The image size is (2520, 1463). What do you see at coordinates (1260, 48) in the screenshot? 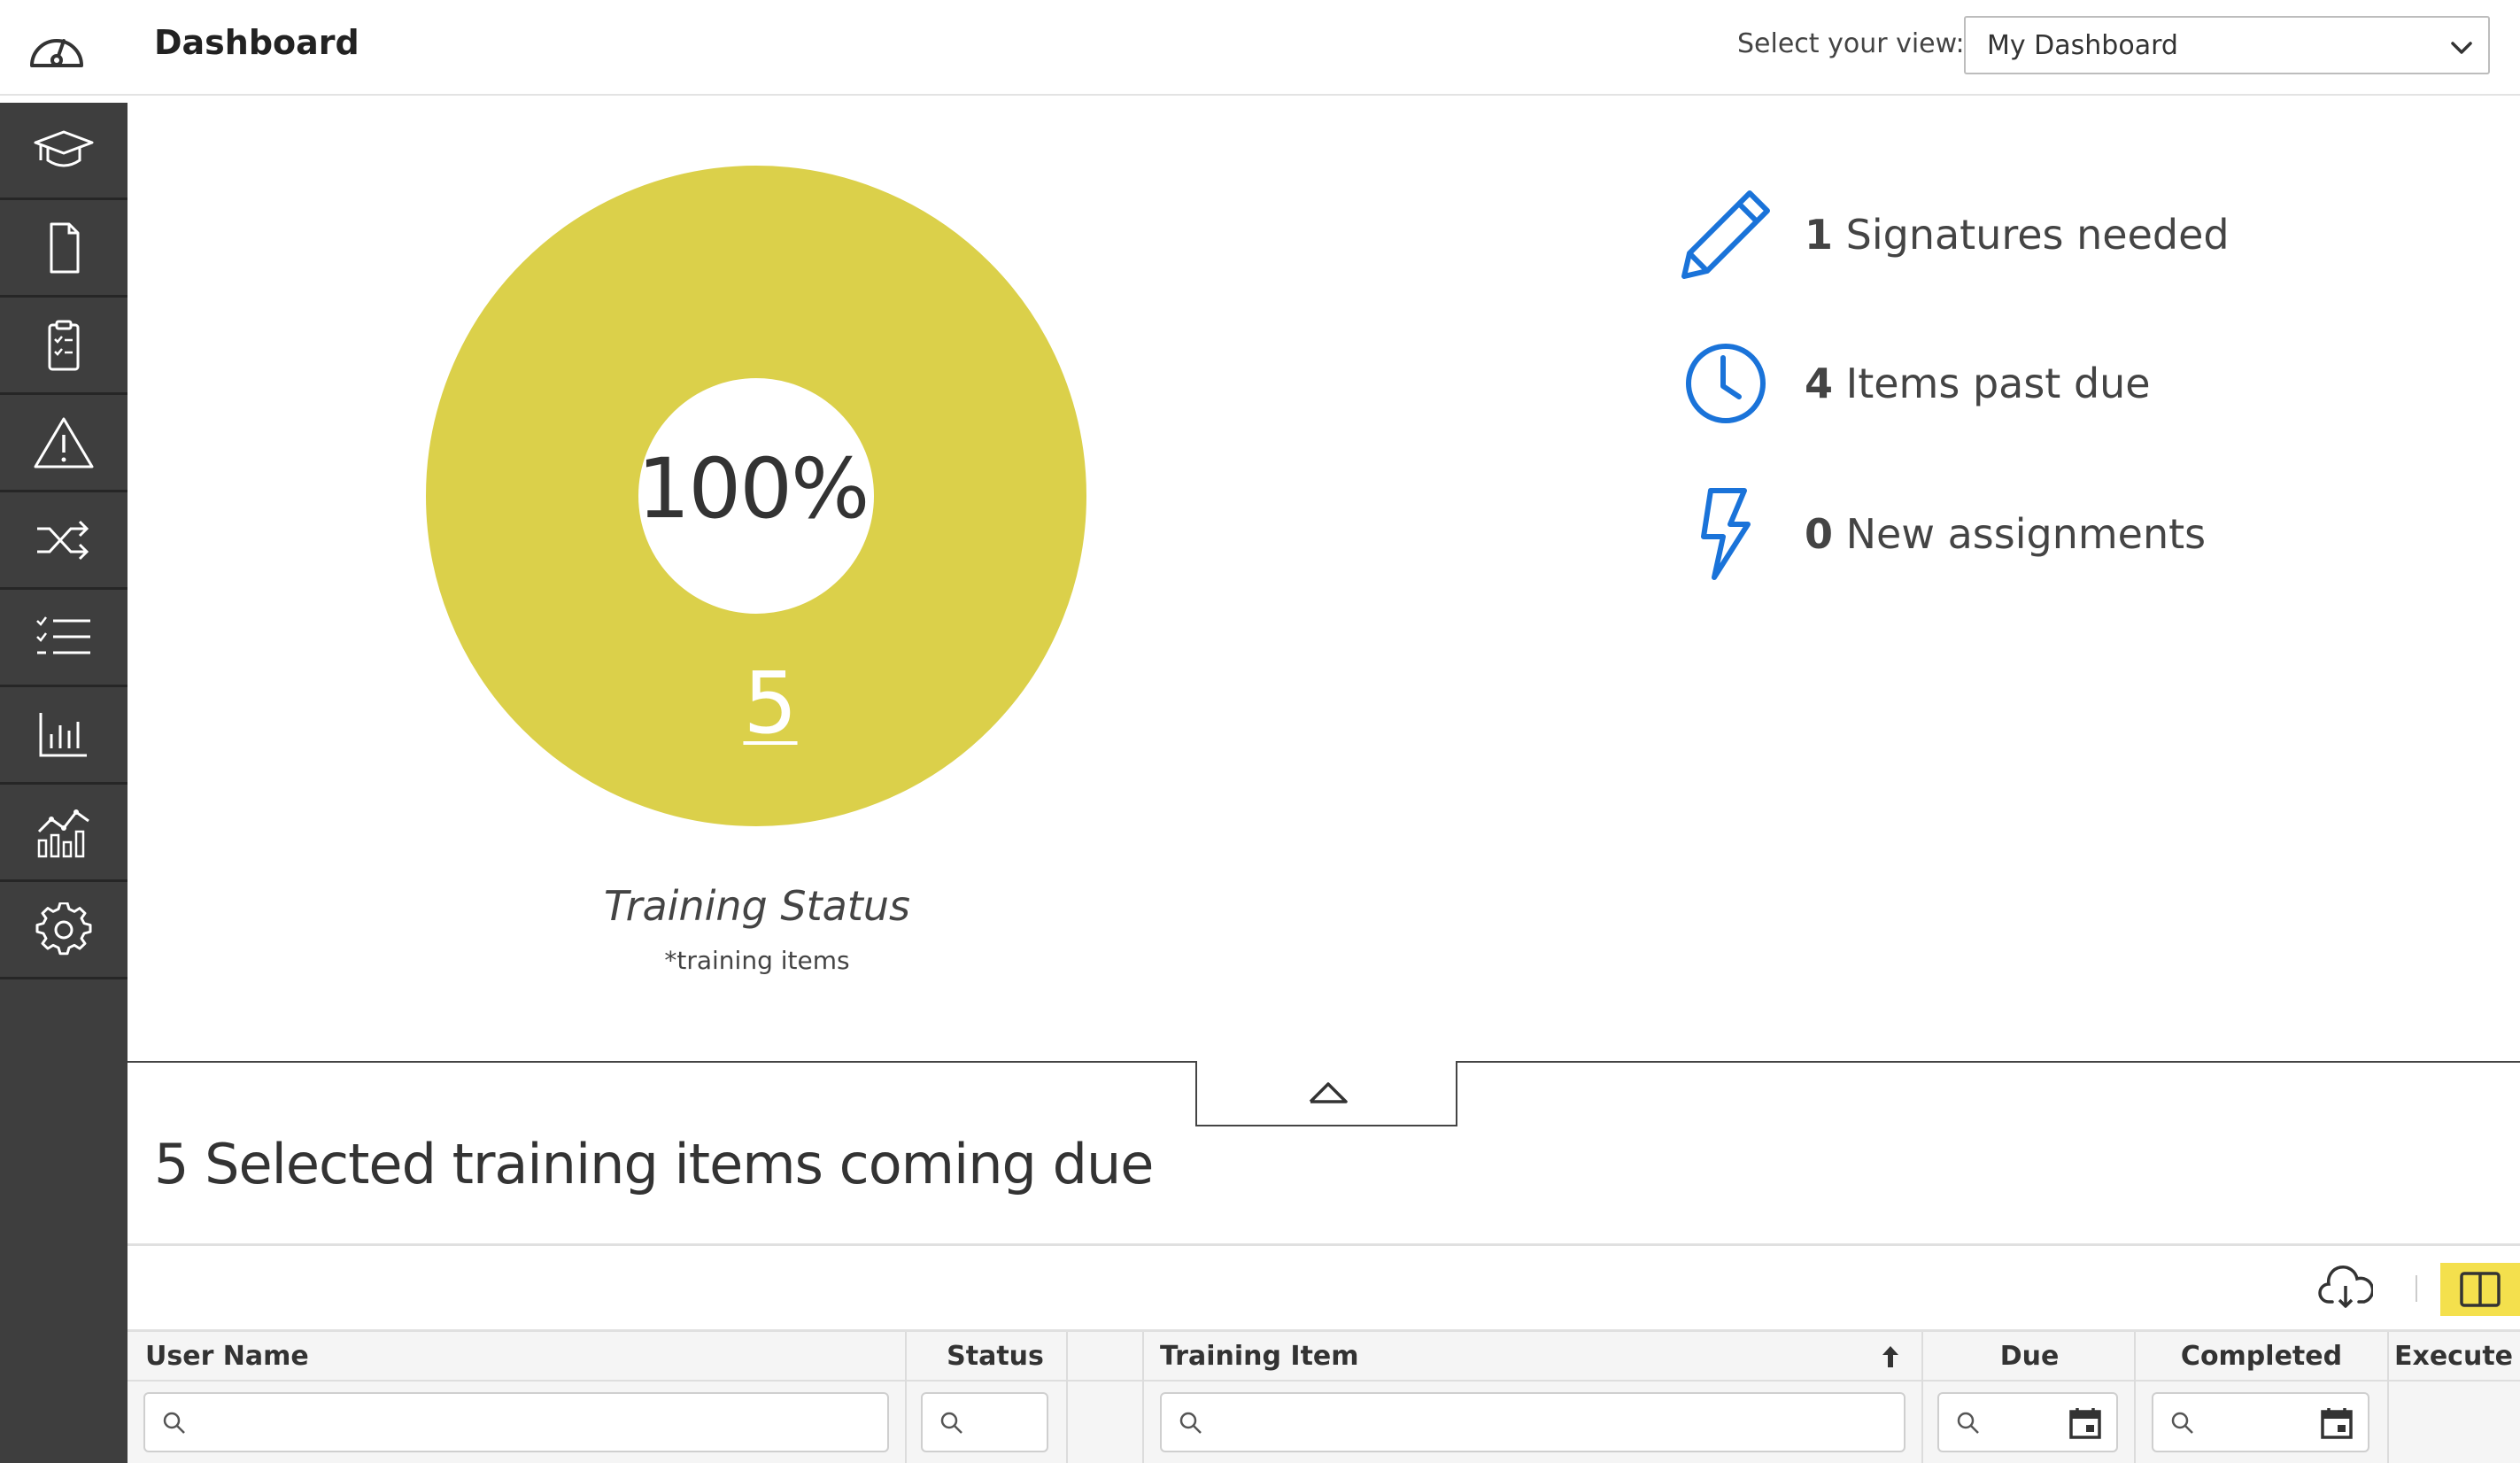
I see `top-header: Dashboard Select your view: My Dashboard` at bounding box center [1260, 48].